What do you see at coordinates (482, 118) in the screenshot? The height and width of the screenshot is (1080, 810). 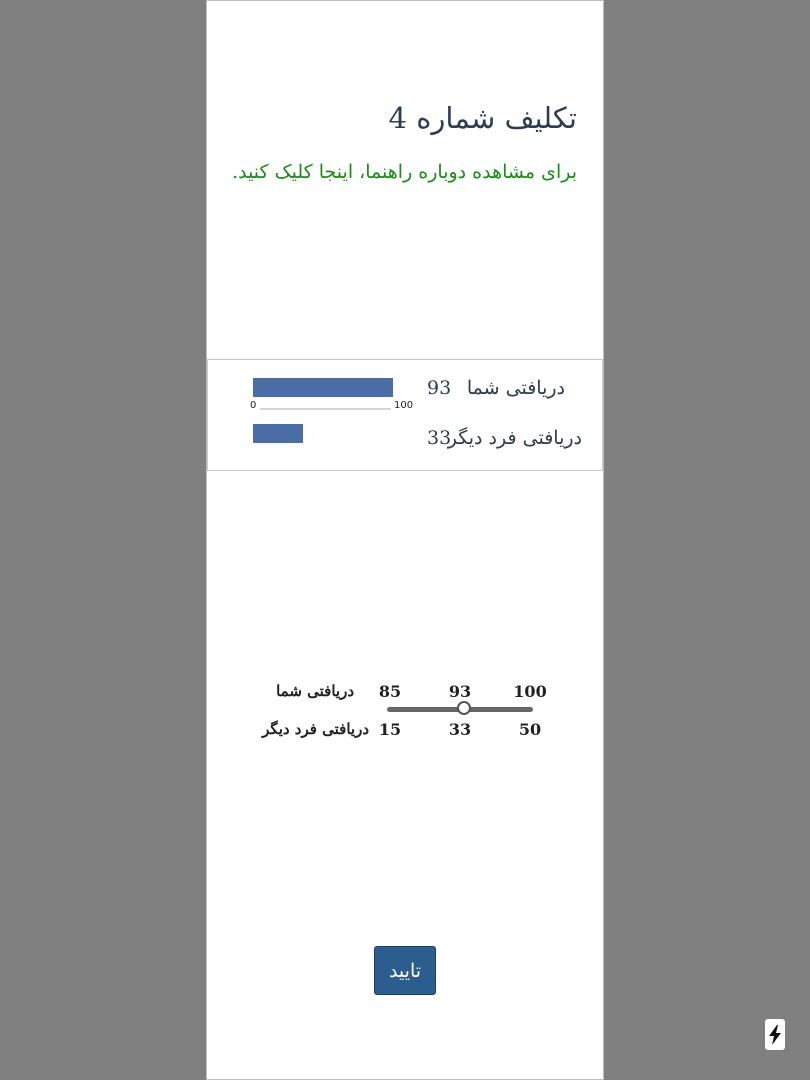 I see `page-title: تکلیف شماره 4` at bounding box center [482, 118].